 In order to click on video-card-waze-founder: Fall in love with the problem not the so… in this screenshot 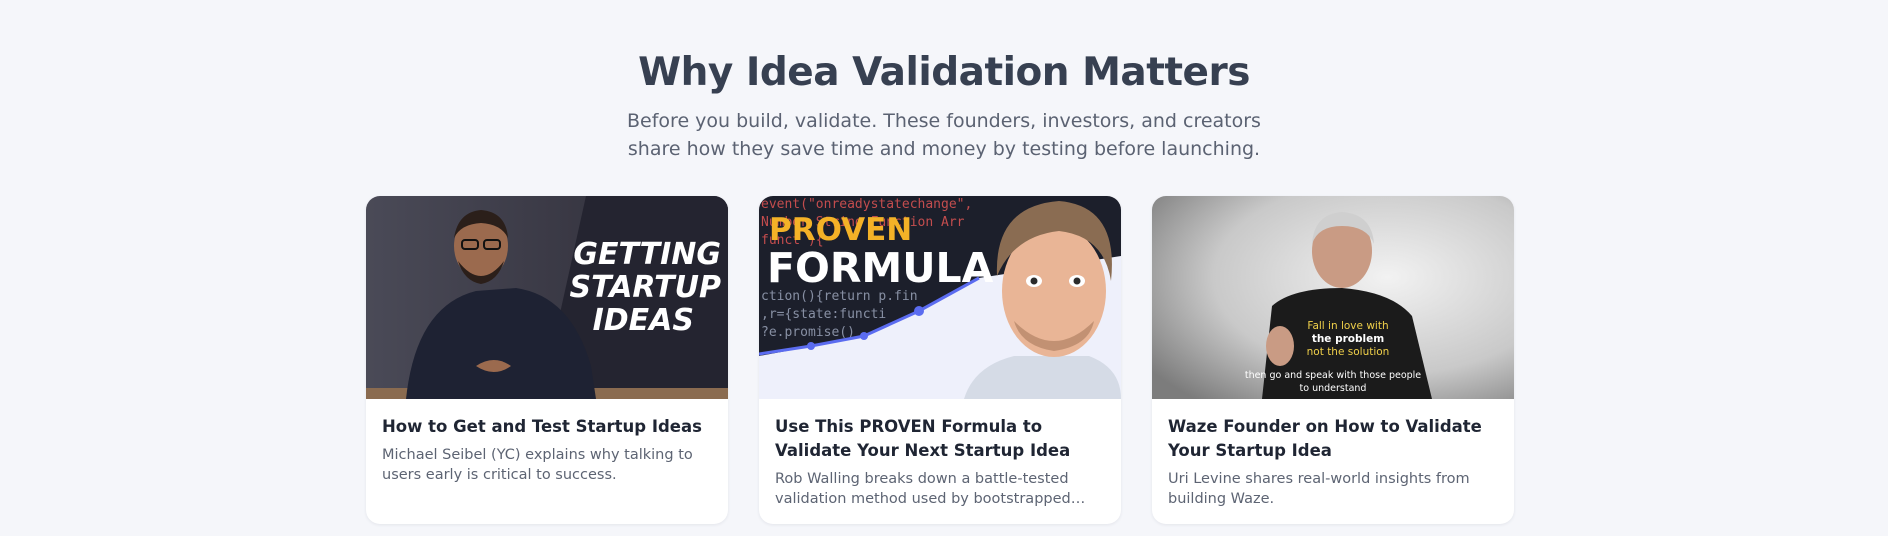, I will do `click(1333, 360)`.